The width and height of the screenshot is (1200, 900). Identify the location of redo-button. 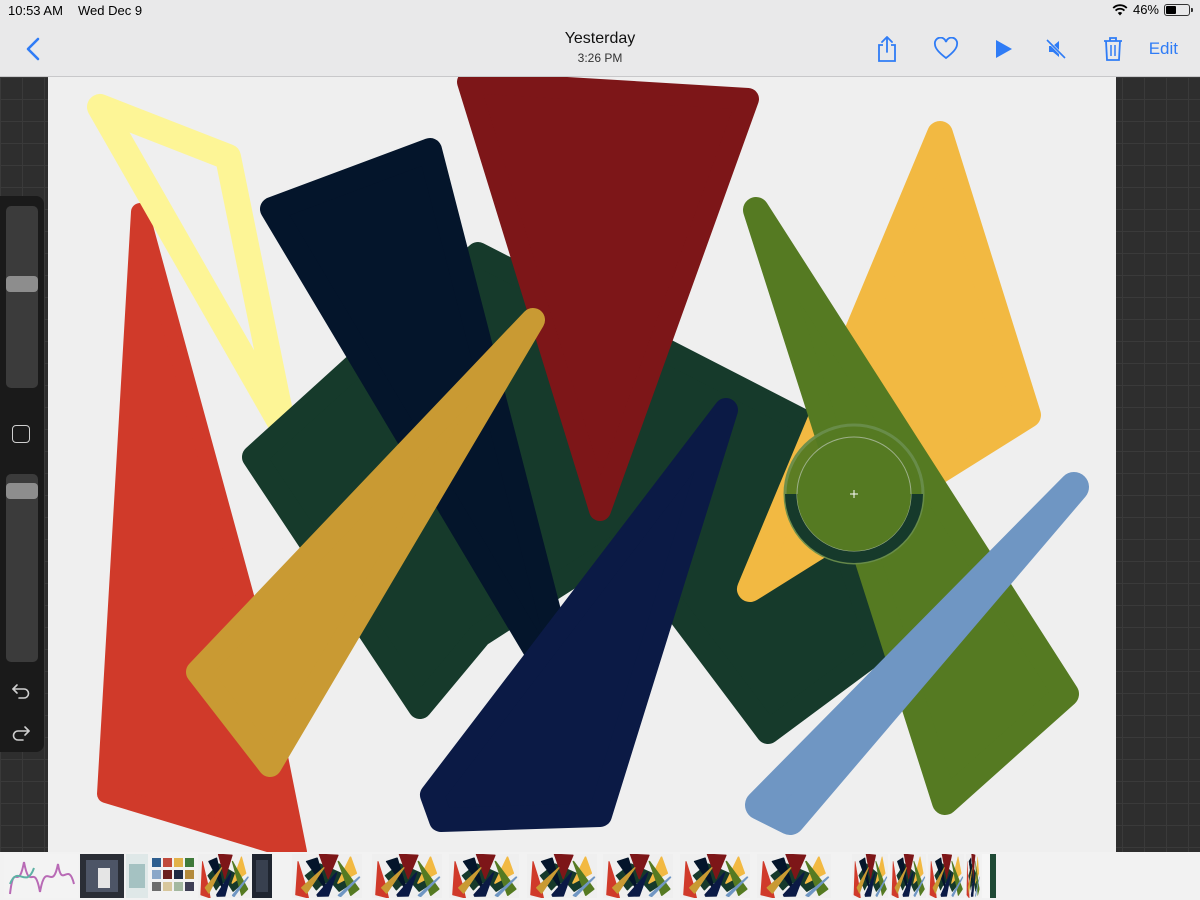
(21, 733).